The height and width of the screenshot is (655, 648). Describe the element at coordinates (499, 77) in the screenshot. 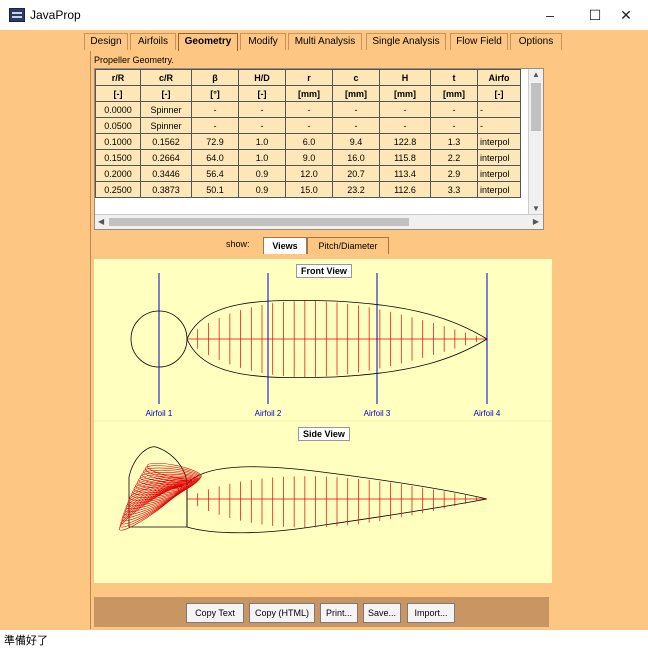

I see `column-header: Airfo` at that location.